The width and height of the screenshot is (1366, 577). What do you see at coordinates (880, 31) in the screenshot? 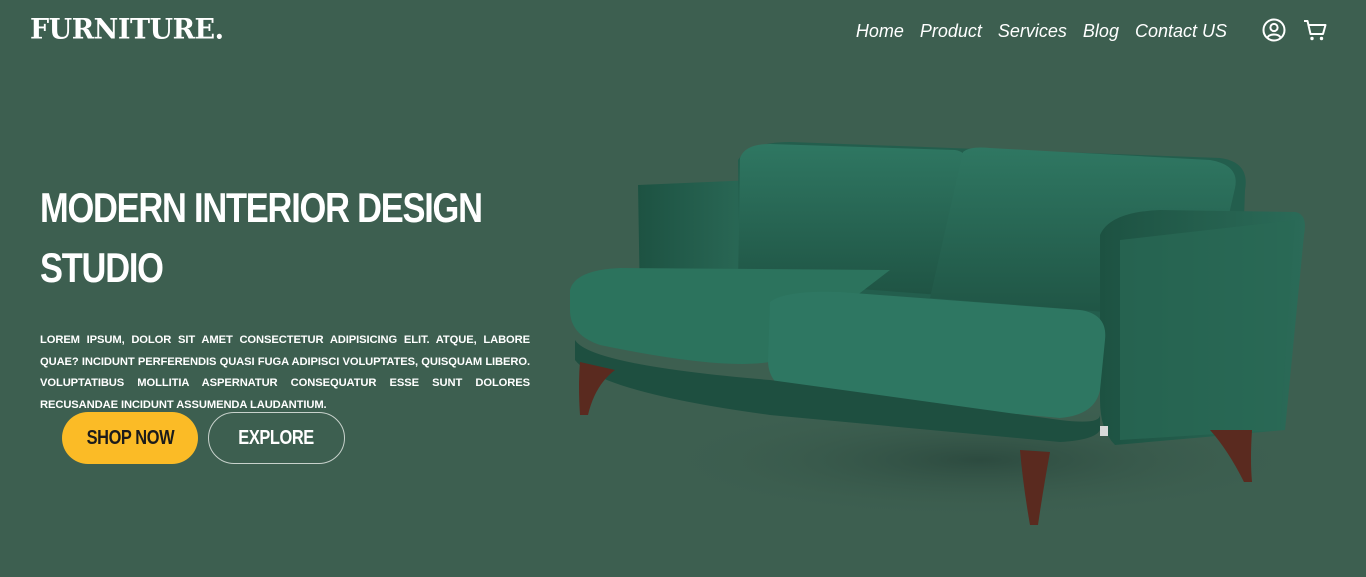
I see `nav-home: Home` at bounding box center [880, 31].